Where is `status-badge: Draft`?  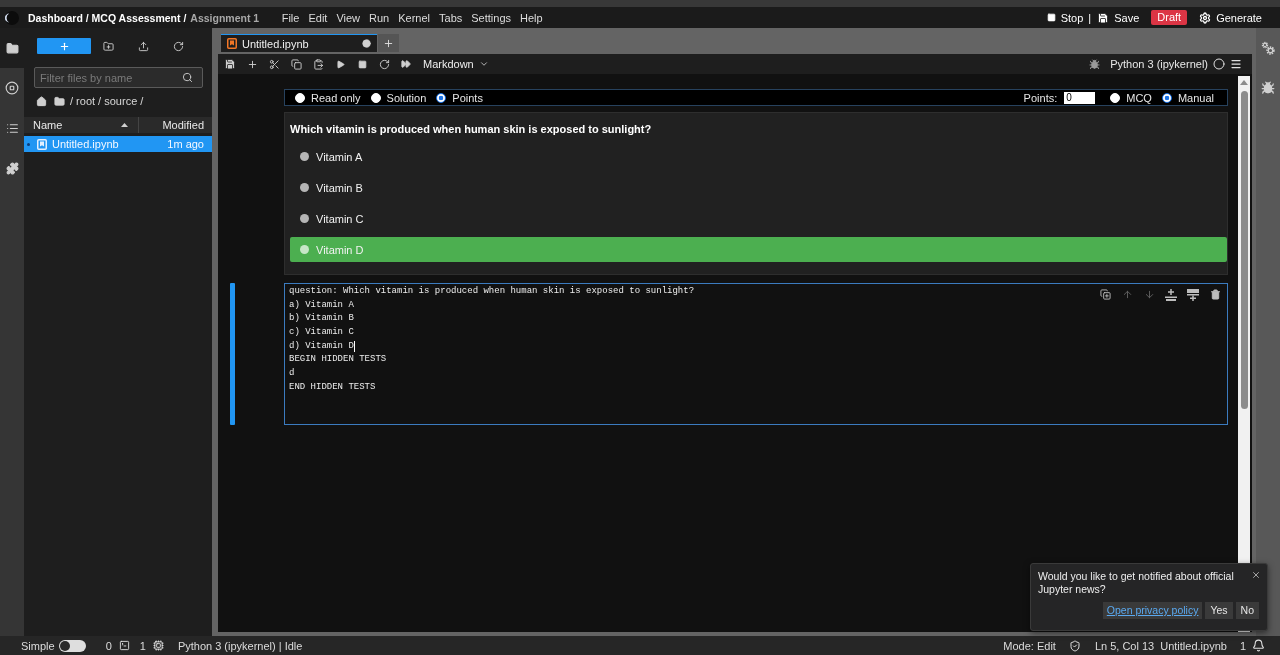 status-badge: Draft is located at coordinates (1169, 17).